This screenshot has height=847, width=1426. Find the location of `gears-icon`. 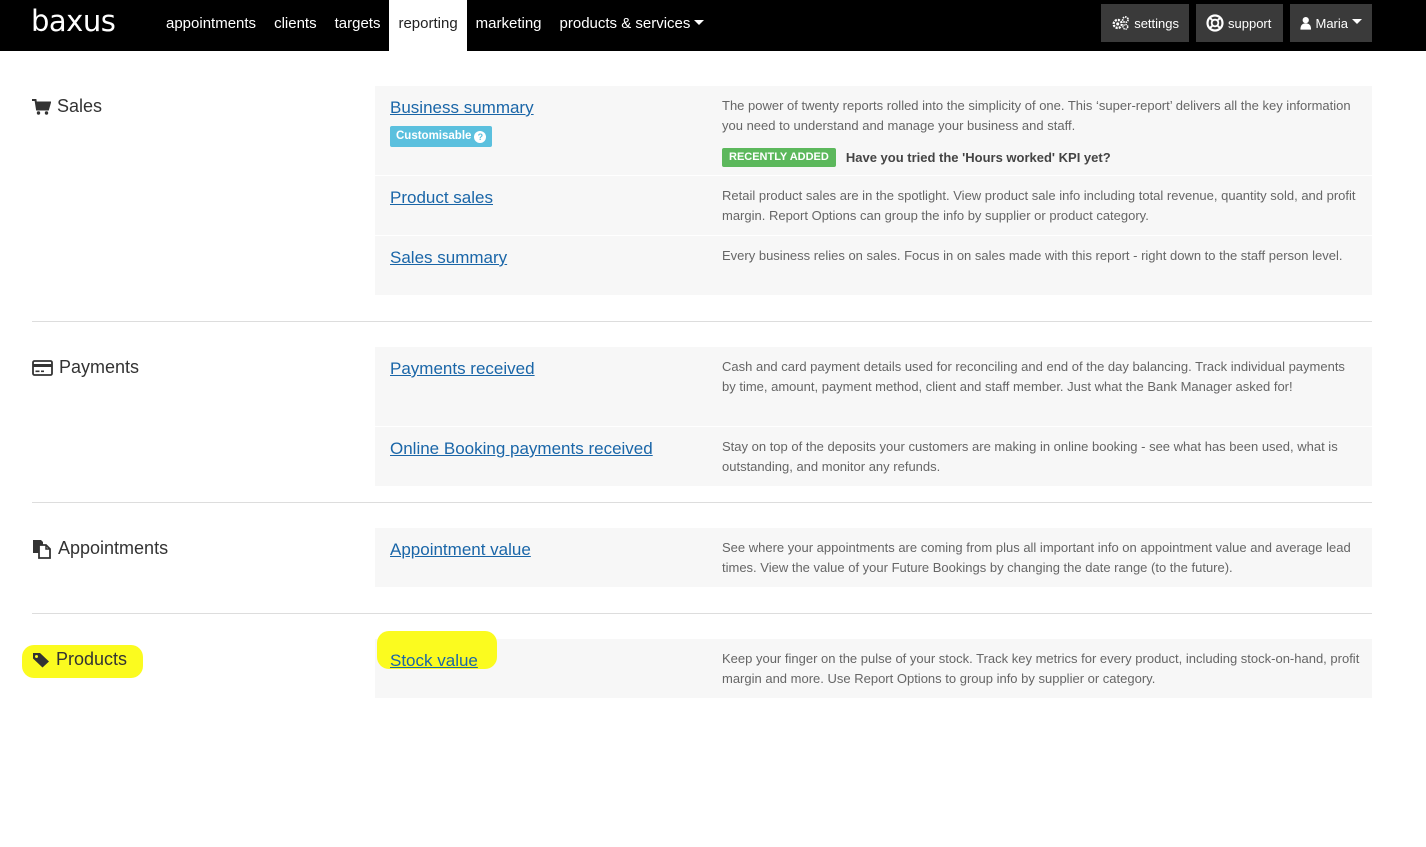

gears-icon is located at coordinates (1120, 23).